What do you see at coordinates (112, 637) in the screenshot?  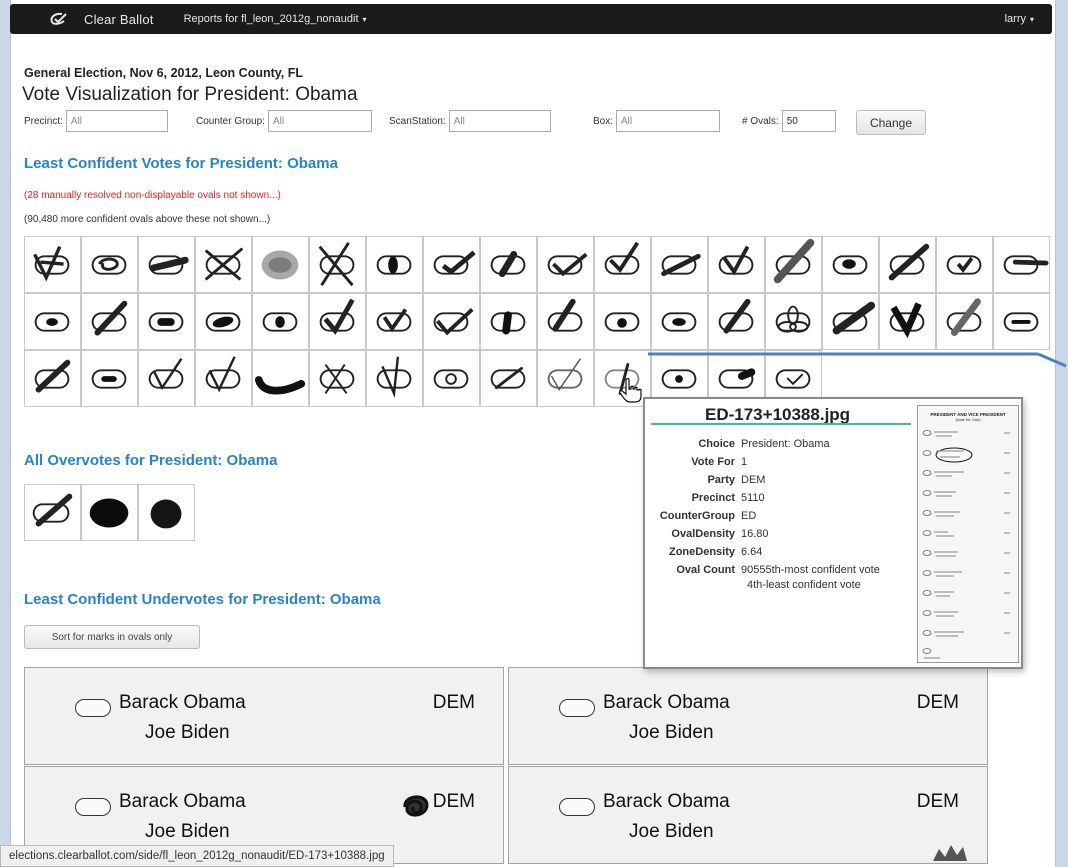 I see `sort-marks-button: Sort for marks in ovals only` at bounding box center [112, 637].